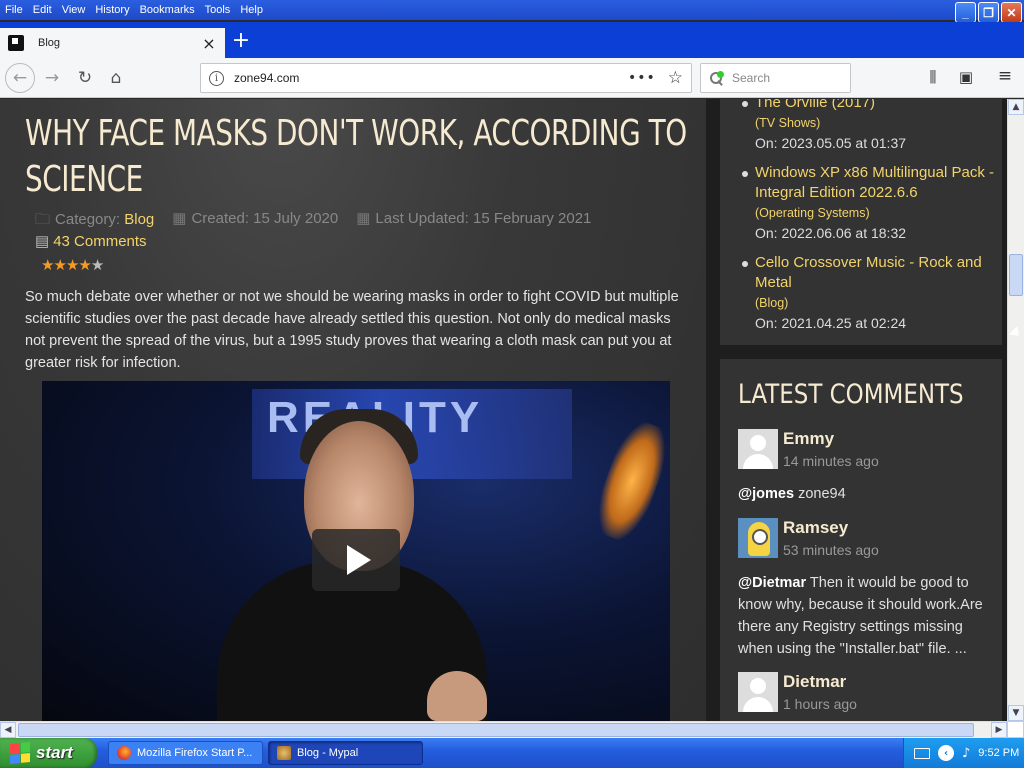 The width and height of the screenshot is (1024, 768). Describe the element at coordinates (52, 78) in the screenshot. I see `forward-icon: →` at that location.